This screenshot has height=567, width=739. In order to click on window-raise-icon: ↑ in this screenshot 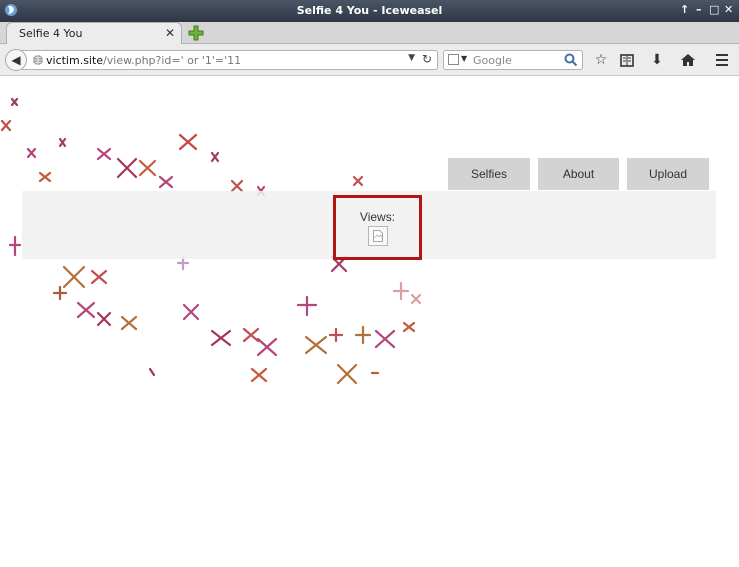, I will do `click(684, 9)`.